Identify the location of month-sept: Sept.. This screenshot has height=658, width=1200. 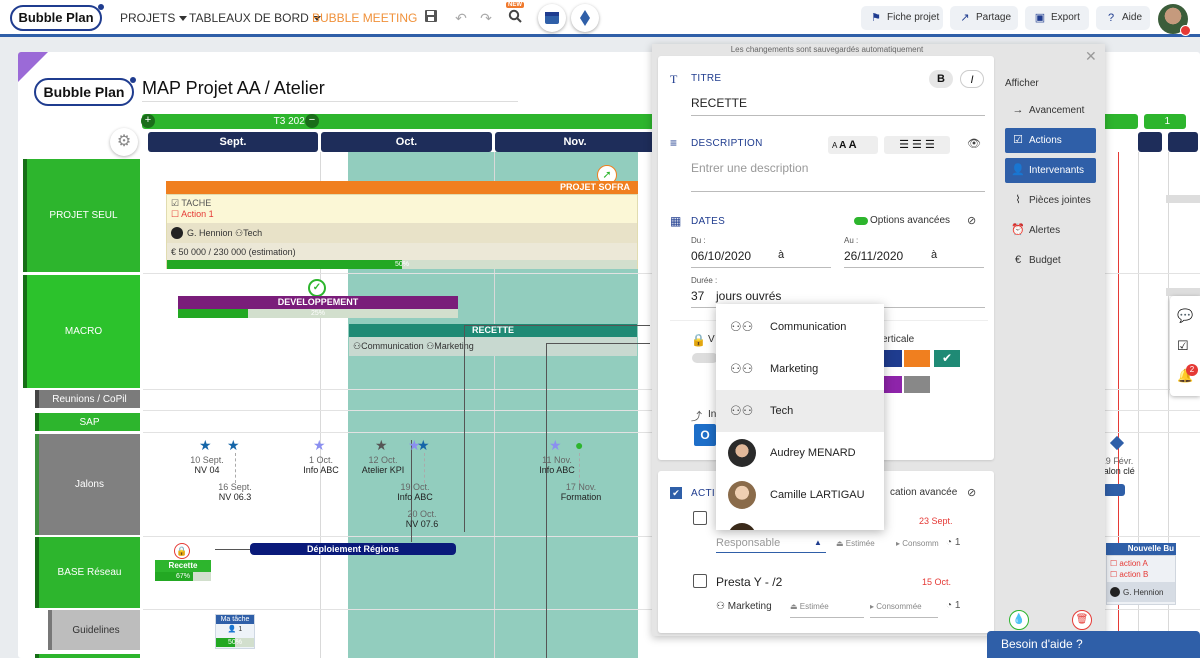
(233, 142).